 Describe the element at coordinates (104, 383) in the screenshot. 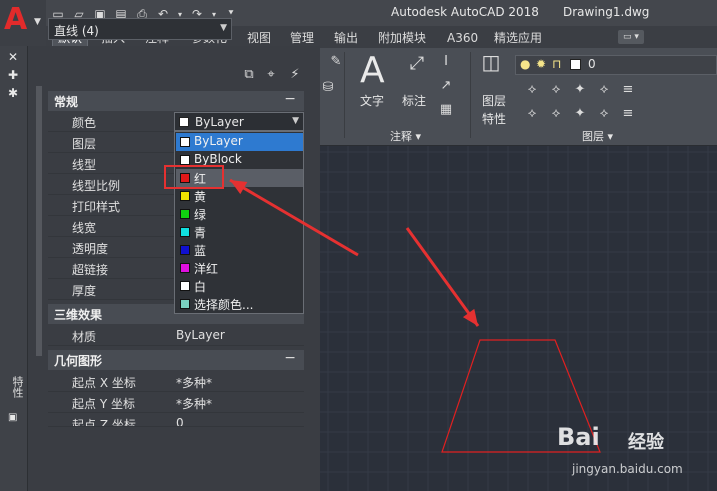

I see `property-key: 起点 X 坐标` at that location.